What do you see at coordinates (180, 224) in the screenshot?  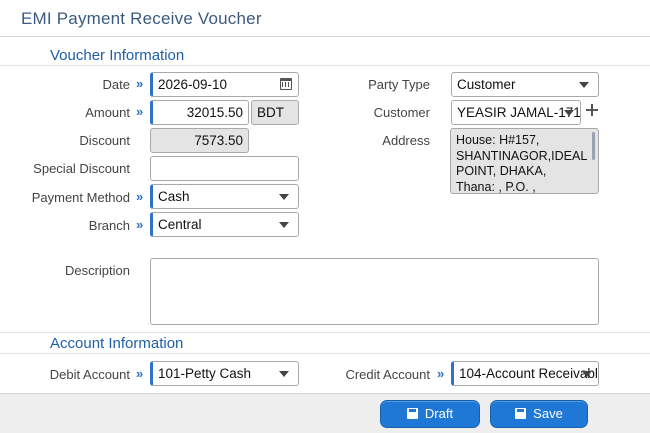 I see `branch-value: Central` at bounding box center [180, 224].